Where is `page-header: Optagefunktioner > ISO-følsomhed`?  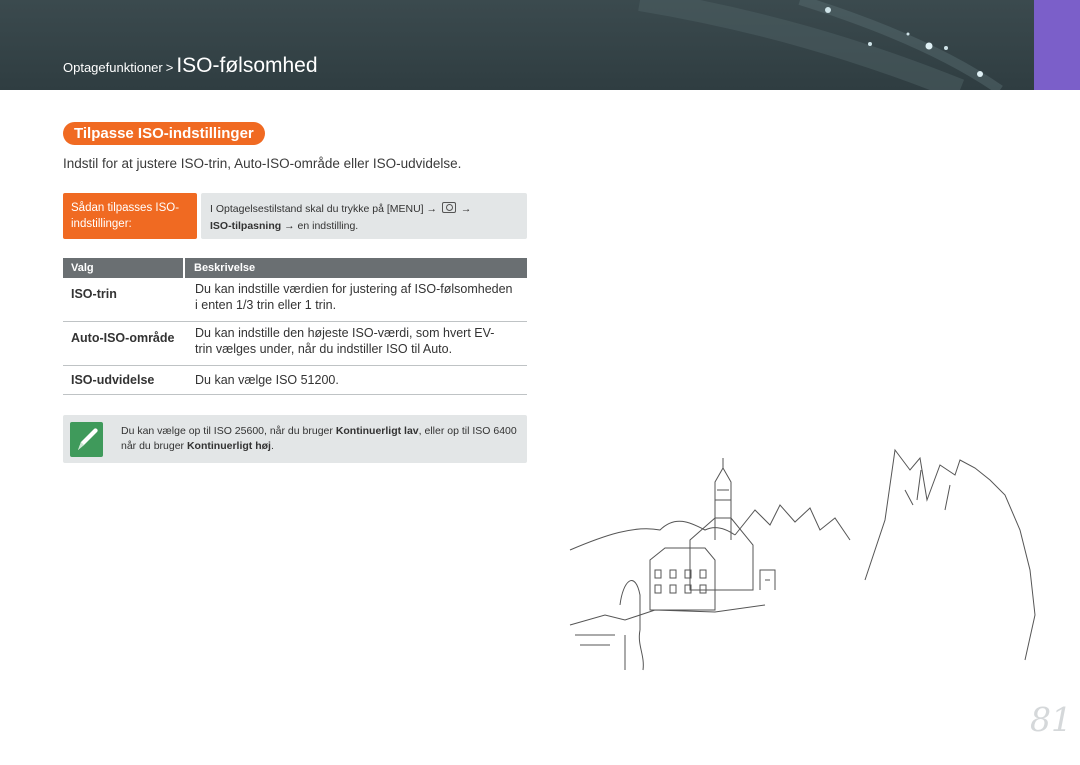
page-header: Optagefunktioner > ISO-følsomhed is located at coordinates (517, 45).